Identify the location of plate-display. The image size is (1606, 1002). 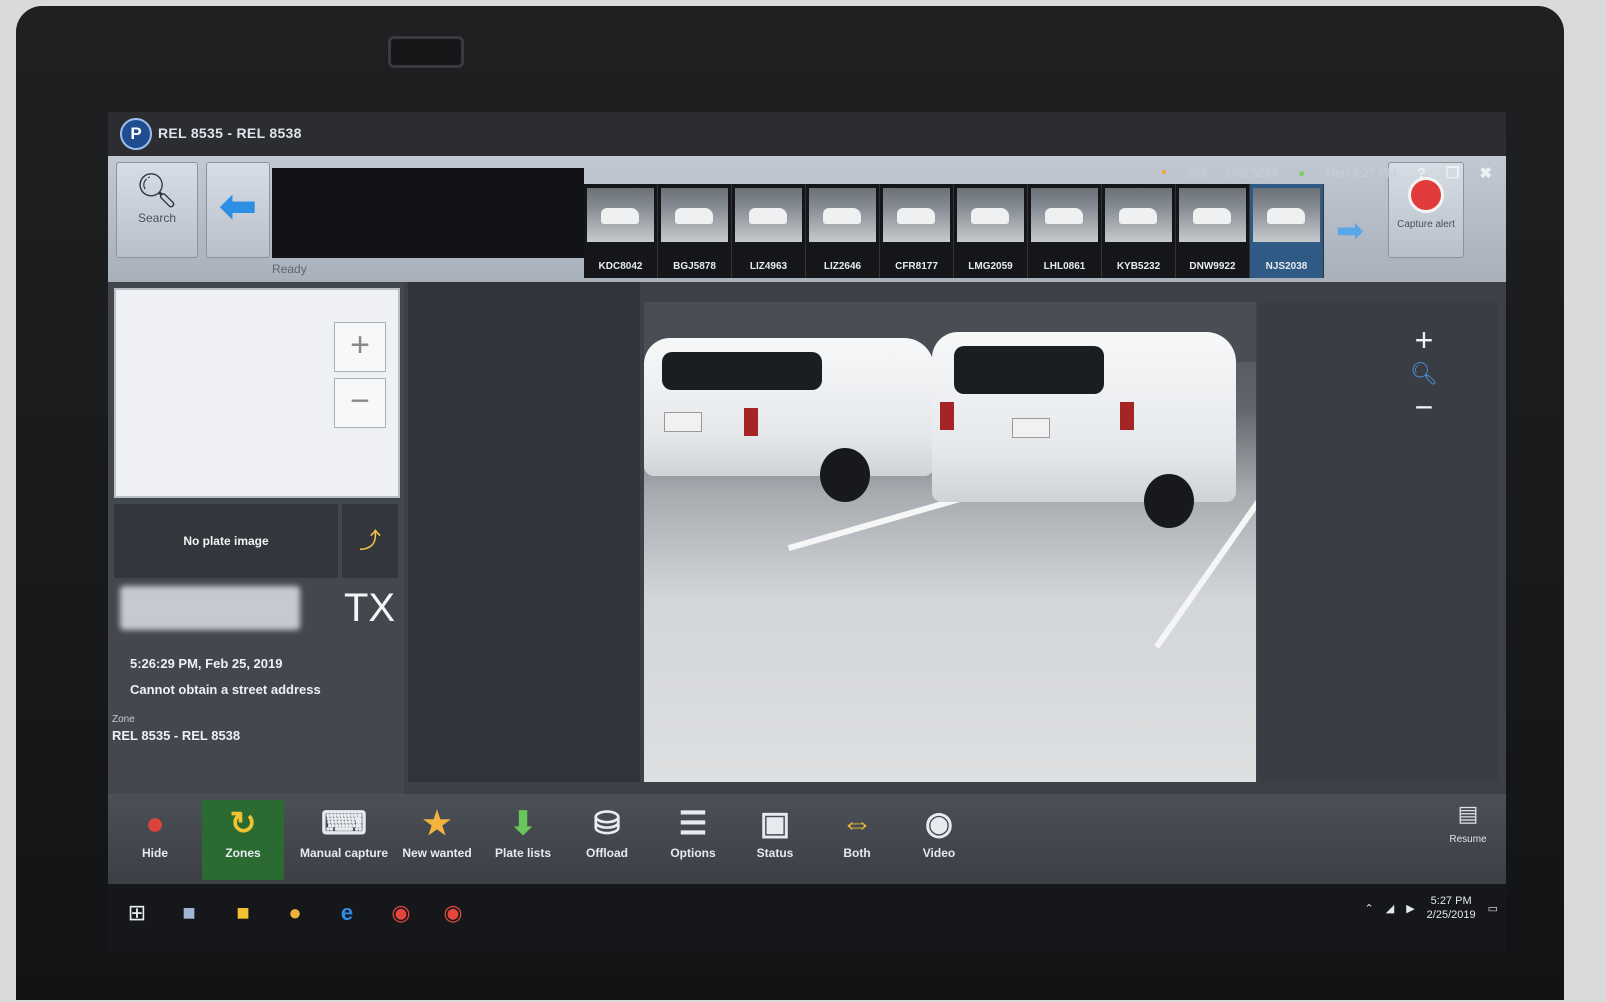
(428, 213).